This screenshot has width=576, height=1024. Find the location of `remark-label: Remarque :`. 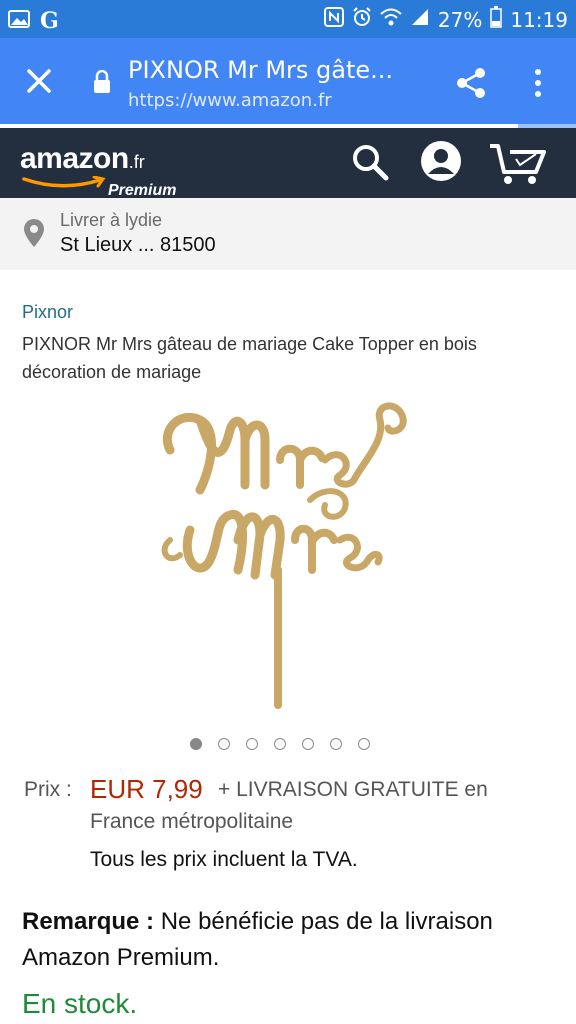

remark-label: Remarque : is located at coordinates (88, 921).